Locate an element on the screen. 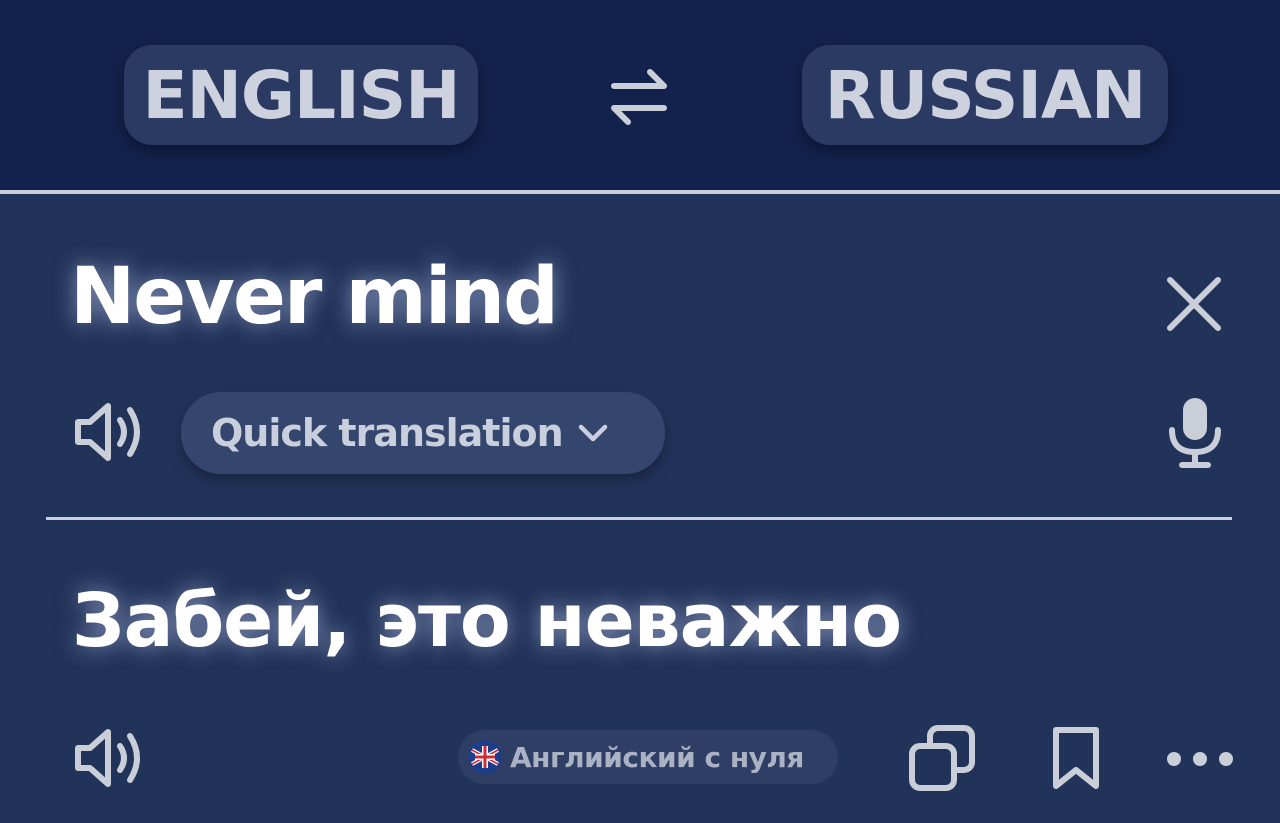 This screenshot has width=1280, height=823. bookmark-icon is located at coordinates (1076, 758).